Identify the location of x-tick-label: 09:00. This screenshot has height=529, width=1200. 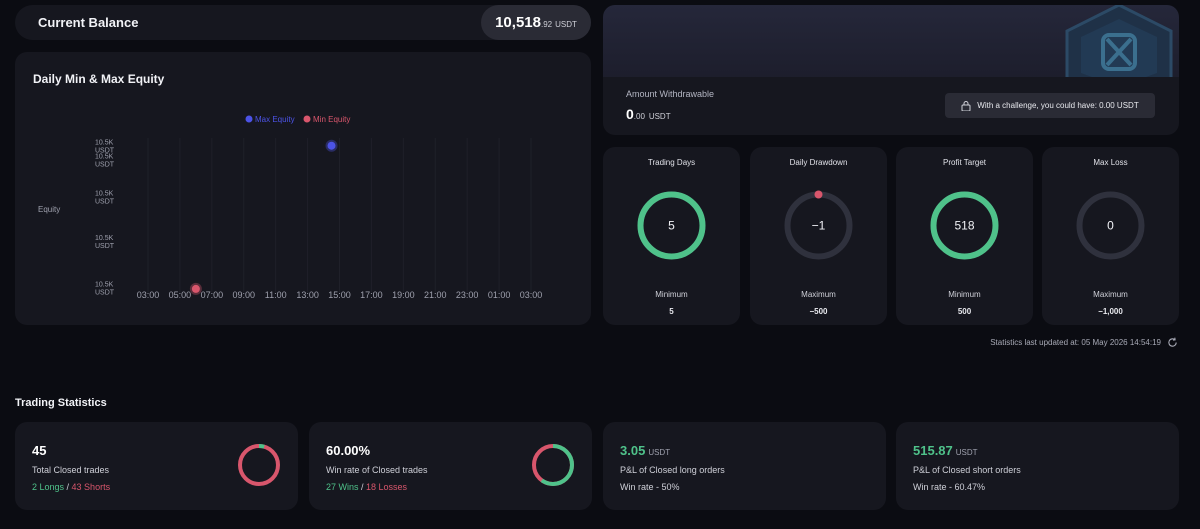
(243, 295).